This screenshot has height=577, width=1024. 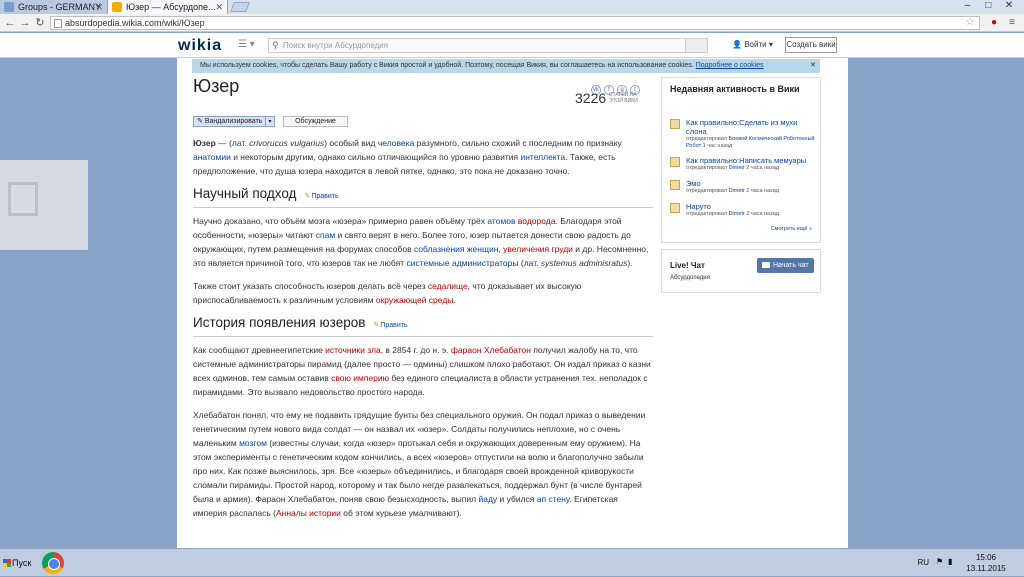 What do you see at coordinates (456, 249) in the screenshot?
I see `link: соблазнения женщин` at bounding box center [456, 249].